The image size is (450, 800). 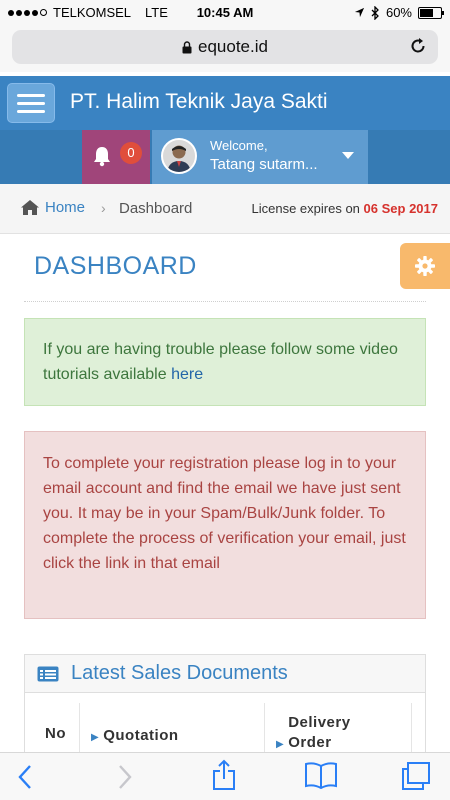 What do you see at coordinates (400, 208) in the screenshot?
I see `license-date: 06 Sep 2017` at bounding box center [400, 208].